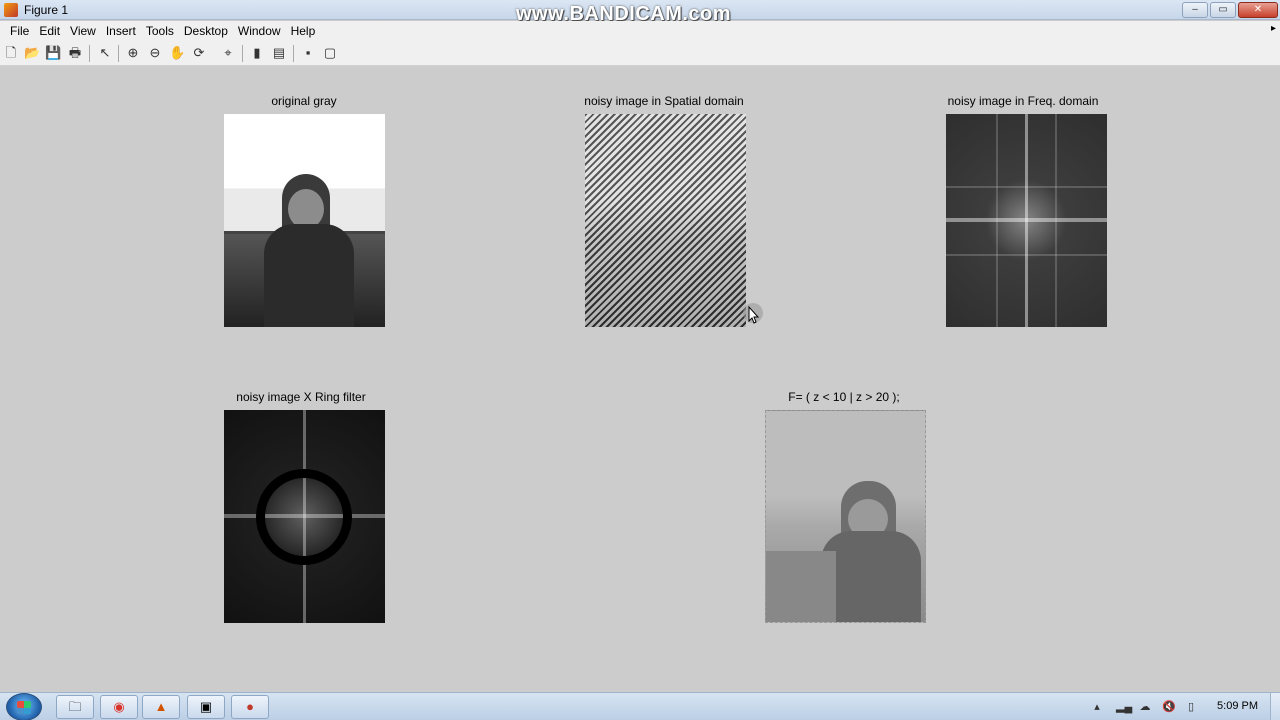 The height and width of the screenshot is (720, 1280). What do you see at coordinates (83, 31) in the screenshot?
I see `menu-view: View` at bounding box center [83, 31].